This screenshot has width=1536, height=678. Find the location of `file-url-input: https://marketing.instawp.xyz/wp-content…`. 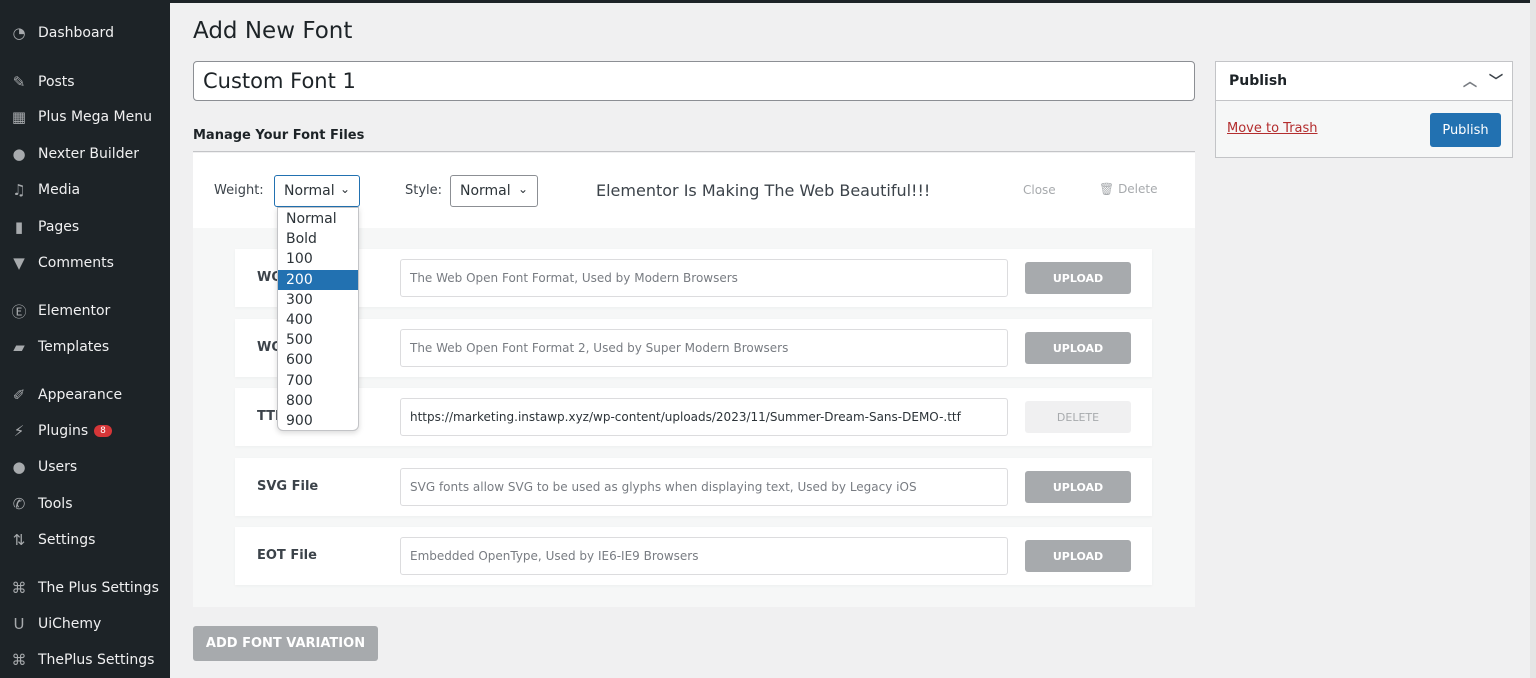

file-url-input: https://marketing.instawp.xyz/wp-content… is located at coordinates (704, 417).